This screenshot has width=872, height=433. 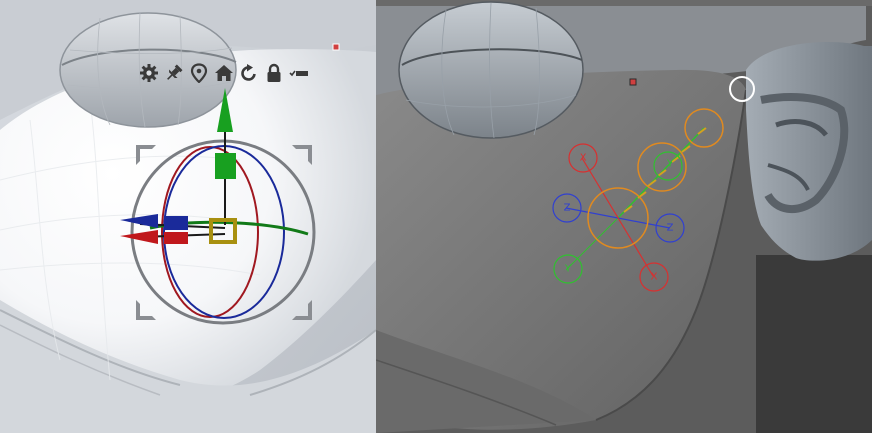 What do you see at coordinates (583, 158) in the screenshot?
I see `axis-label-x-top: X` at bounding box center [583, 158].